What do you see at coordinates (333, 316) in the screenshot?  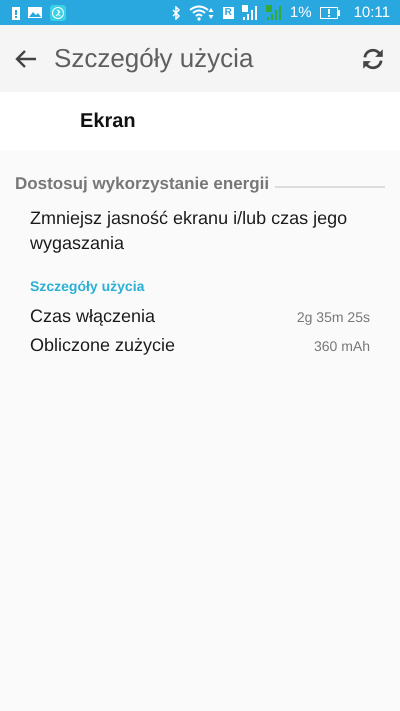 I see `detail-value: 2g 35m 25s` at bounding box center [333, 316].